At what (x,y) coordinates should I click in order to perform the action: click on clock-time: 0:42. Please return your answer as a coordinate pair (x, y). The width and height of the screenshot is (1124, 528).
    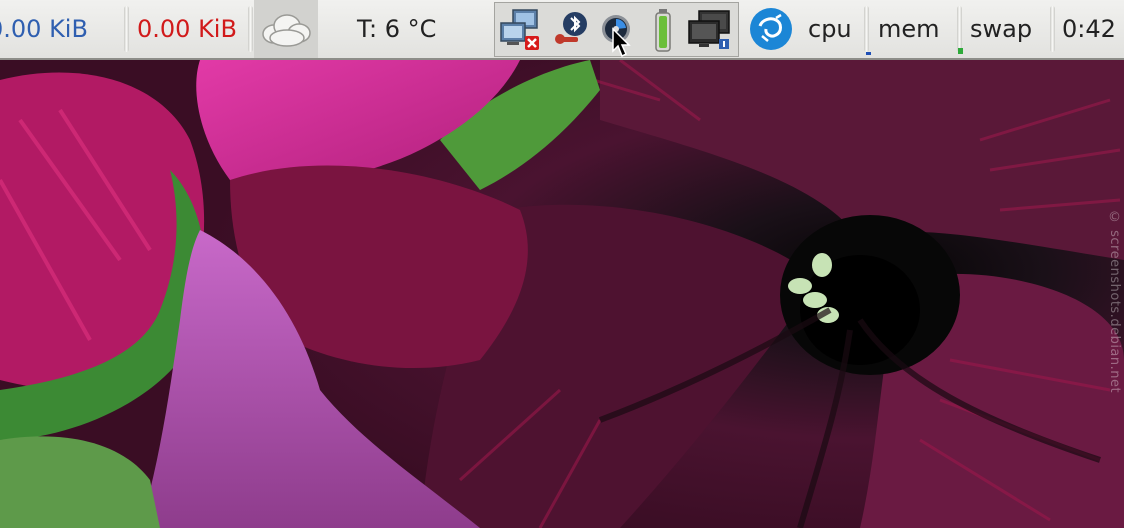
    Looking at the image, I should click on (1089, 29).